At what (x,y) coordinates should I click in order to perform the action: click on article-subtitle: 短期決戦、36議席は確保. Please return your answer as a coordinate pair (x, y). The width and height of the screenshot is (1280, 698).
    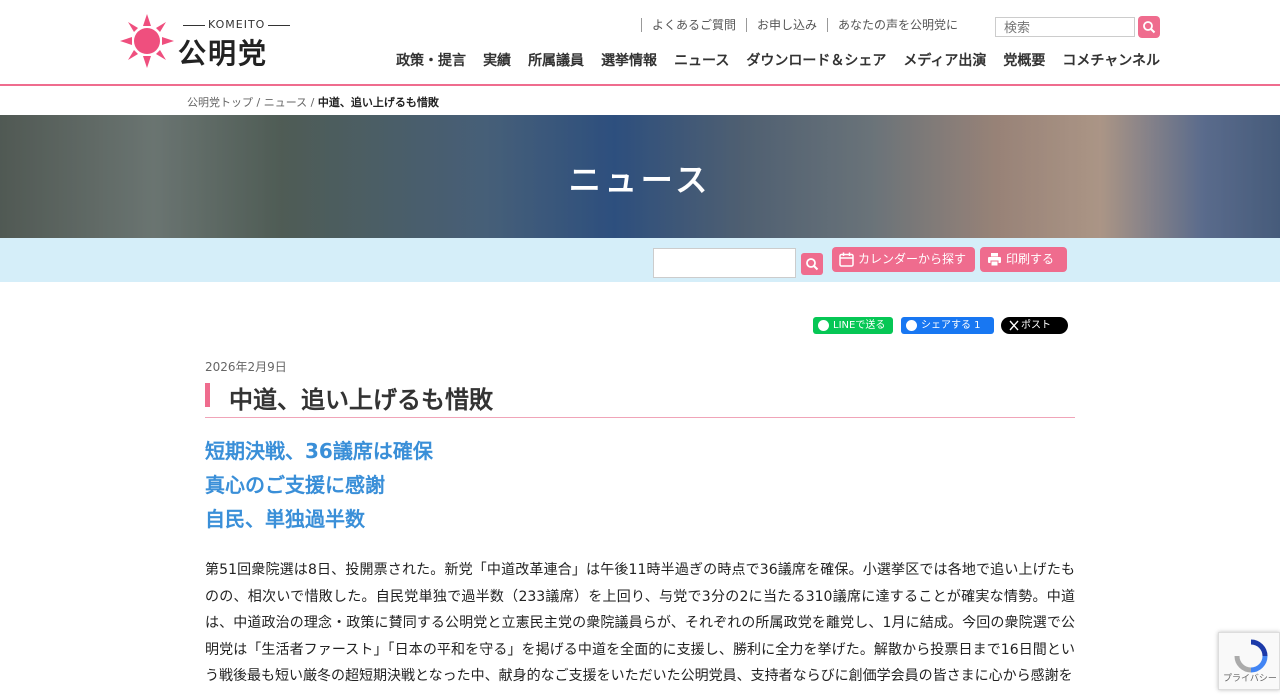
    Looking at the image, I should click on (319, 451).